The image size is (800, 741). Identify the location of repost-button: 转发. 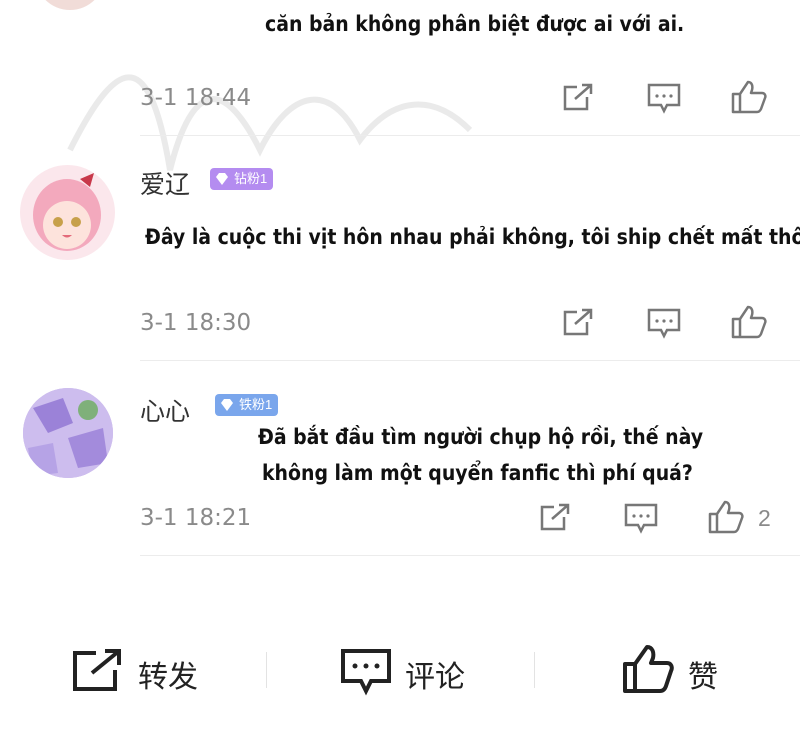
(168, 674).